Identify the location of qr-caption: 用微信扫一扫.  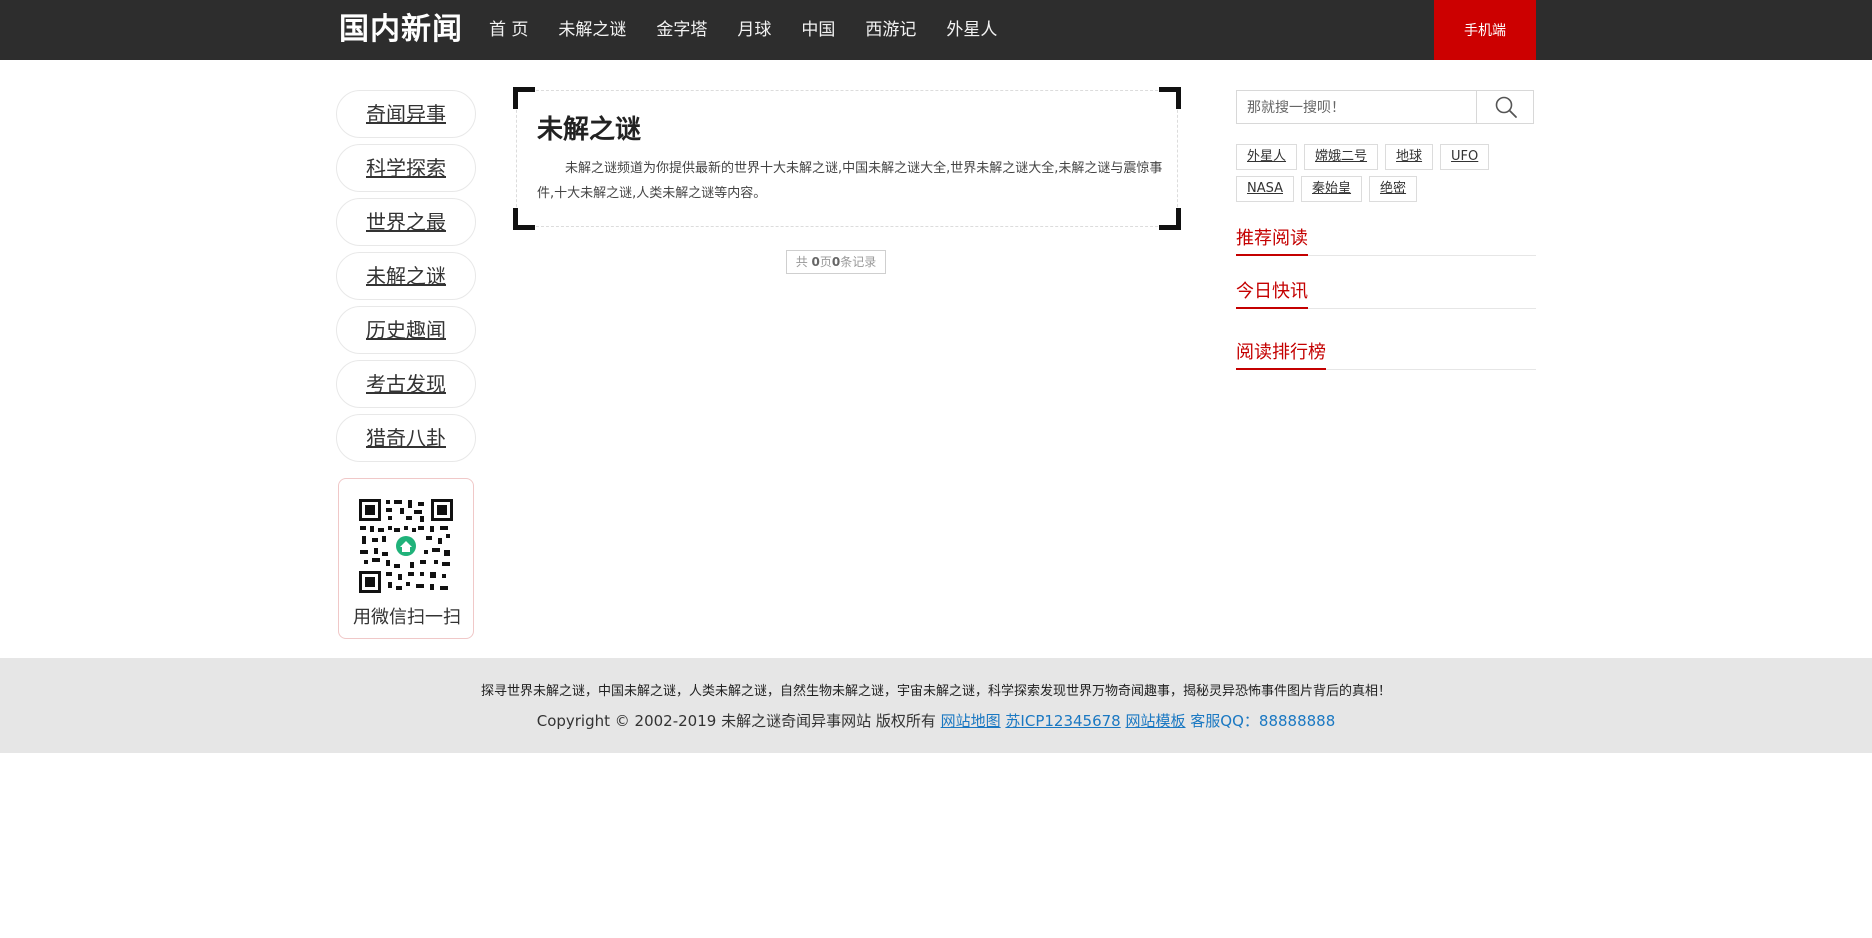
(407, 617).